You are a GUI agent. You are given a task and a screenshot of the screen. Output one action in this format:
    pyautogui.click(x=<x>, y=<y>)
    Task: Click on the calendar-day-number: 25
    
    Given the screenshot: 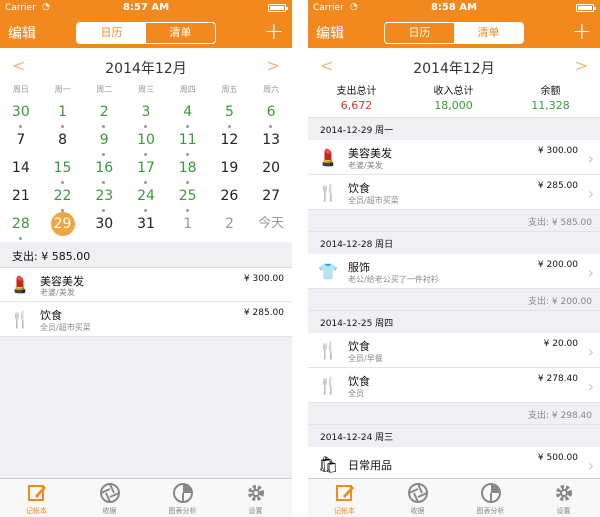 What is the action you would take?
    pyautogui.click(x=187, y=196)
    